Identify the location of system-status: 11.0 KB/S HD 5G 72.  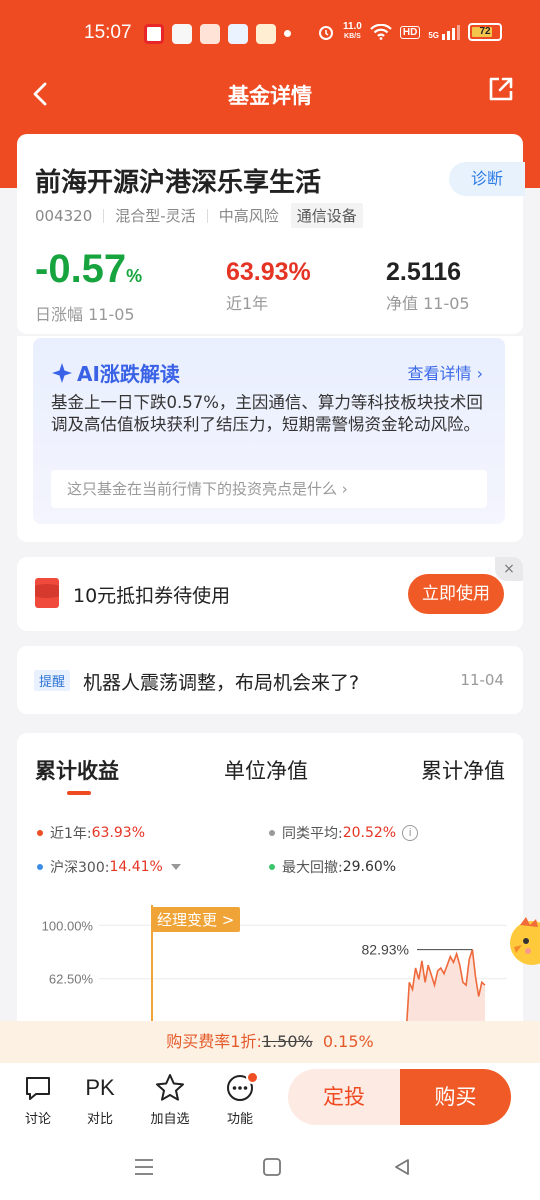
(409, 32).